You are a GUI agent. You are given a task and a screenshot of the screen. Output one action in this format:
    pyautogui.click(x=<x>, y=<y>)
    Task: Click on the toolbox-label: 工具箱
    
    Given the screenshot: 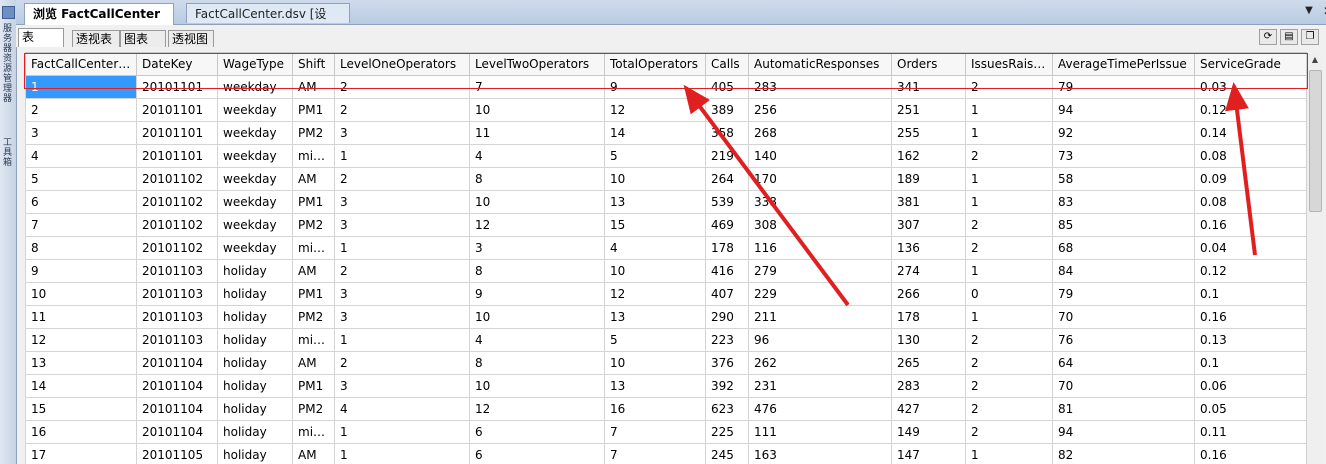 What is the action you would take?
    pyautogui.click(x=8, y=153)
    